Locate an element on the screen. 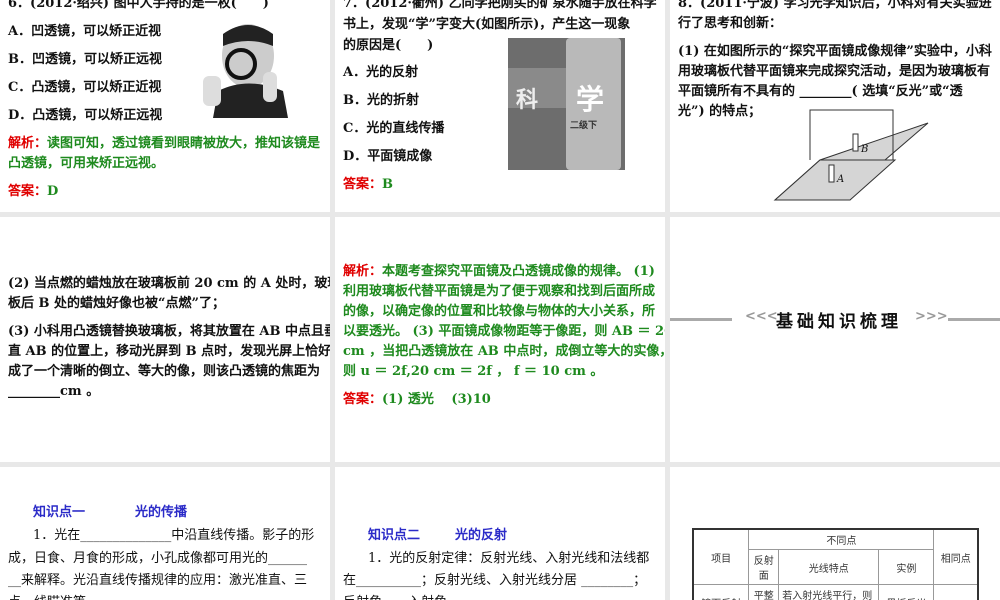  text-line: 成了一个清晰的倒立、等大的像，则该凸透镜的焦距为 is located at coordinates (164, 371).